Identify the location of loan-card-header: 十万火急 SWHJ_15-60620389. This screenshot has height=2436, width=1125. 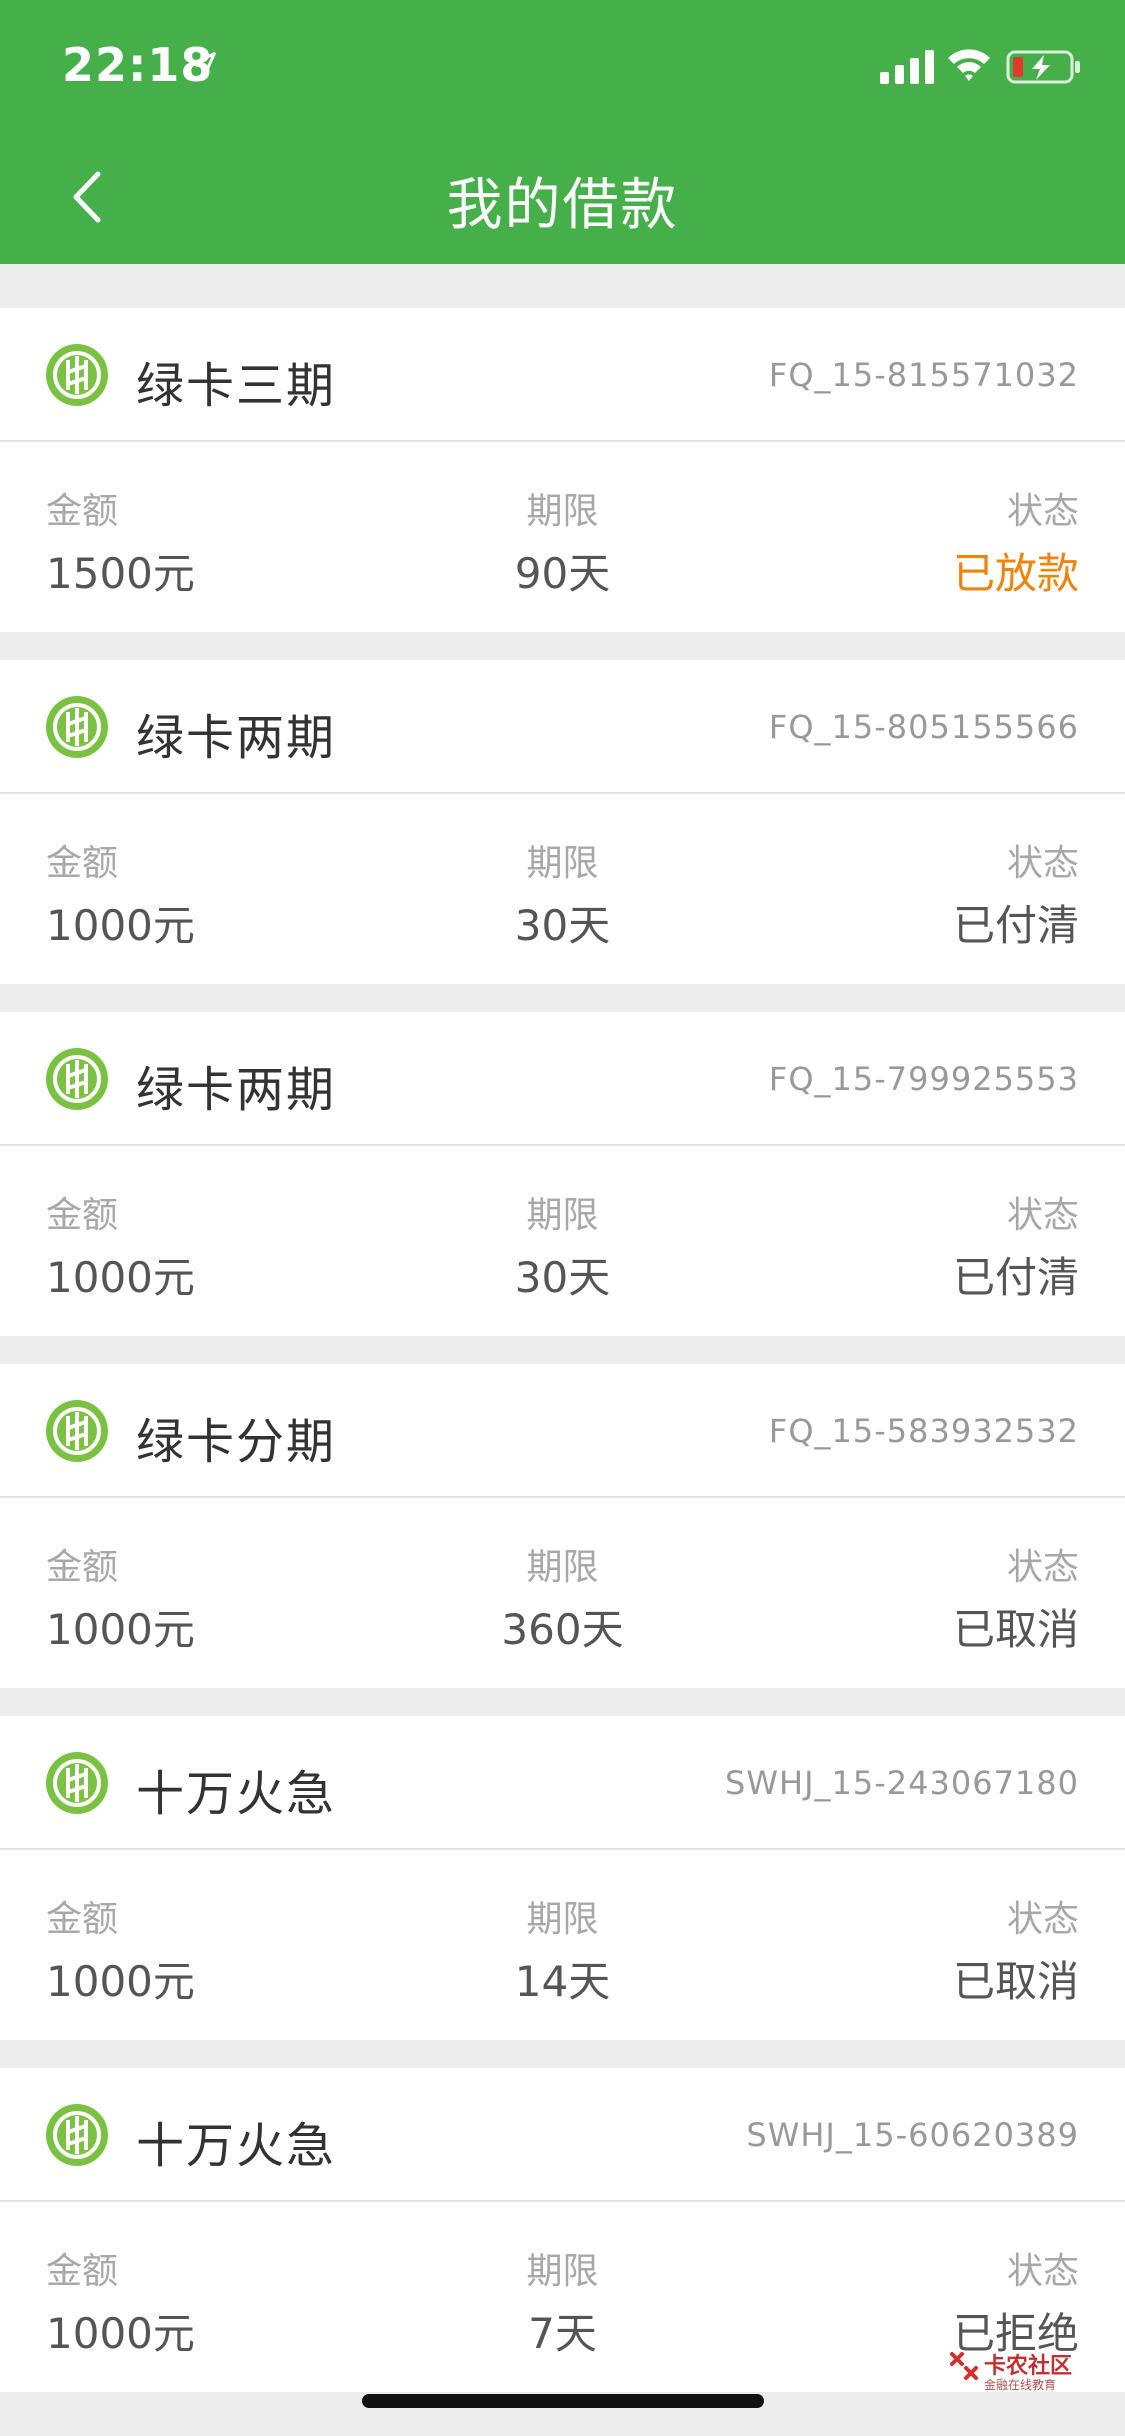
(562, 2135).